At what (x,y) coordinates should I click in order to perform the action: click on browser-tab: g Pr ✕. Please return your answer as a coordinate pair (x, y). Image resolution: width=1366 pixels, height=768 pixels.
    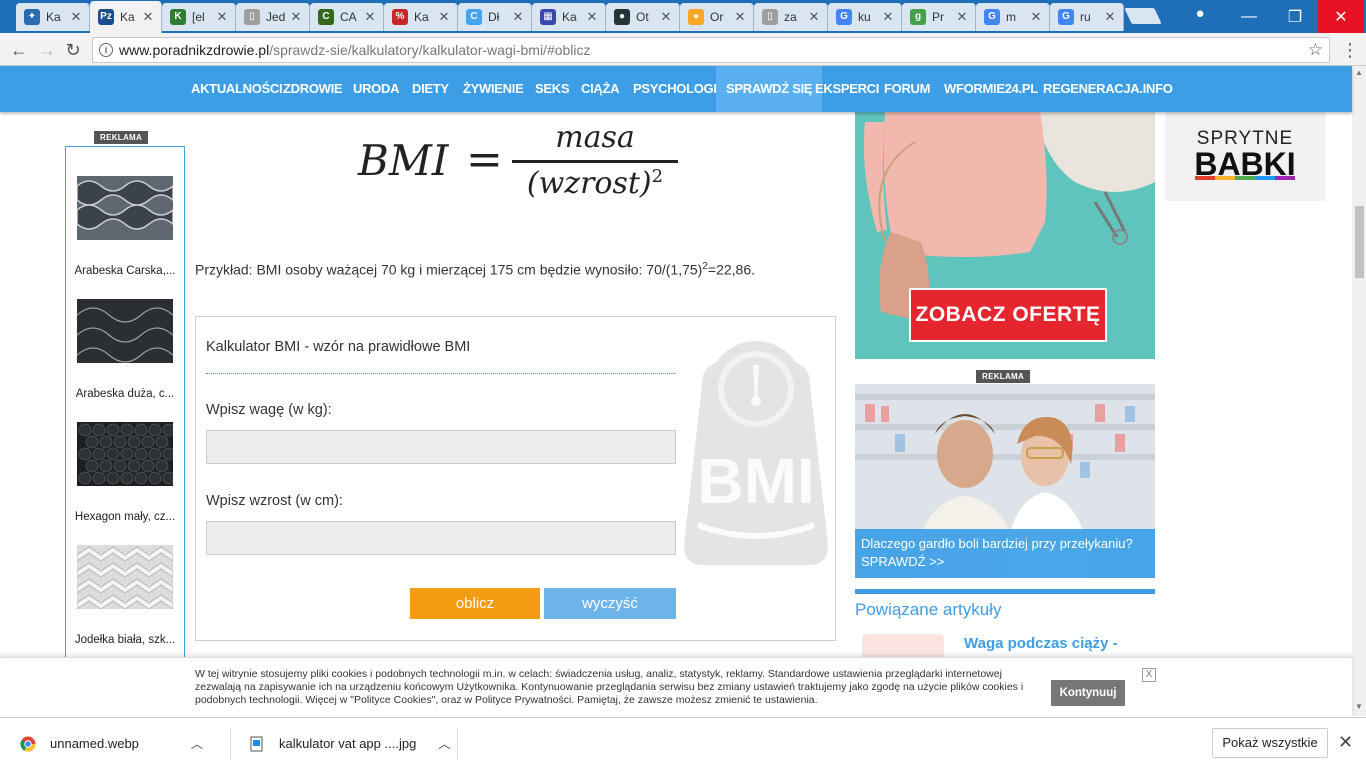
    Looking at the image, I should click on (939, 17).